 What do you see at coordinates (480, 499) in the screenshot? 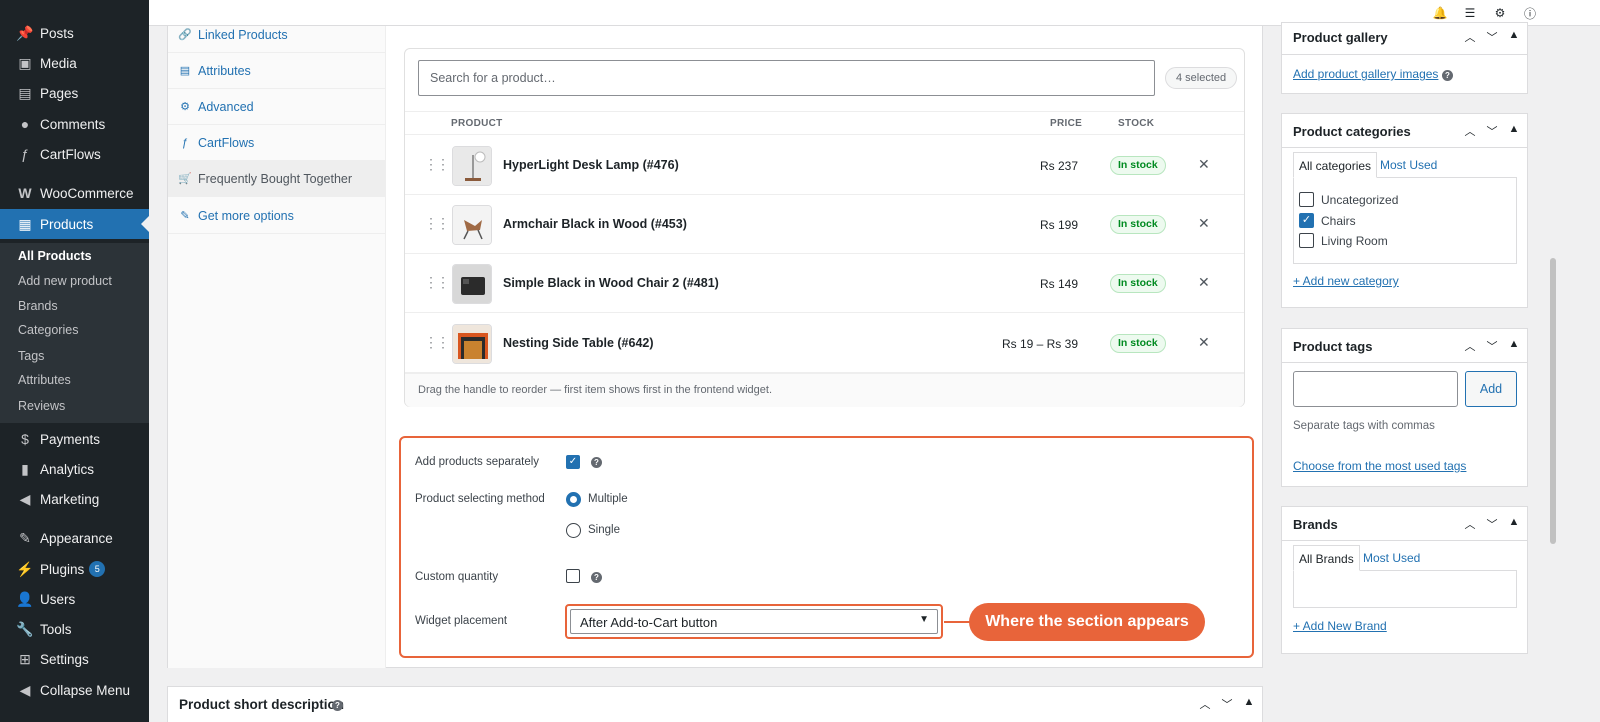
I see `selecting-method-label: Product selecting method` at bounding box center [480, 499].